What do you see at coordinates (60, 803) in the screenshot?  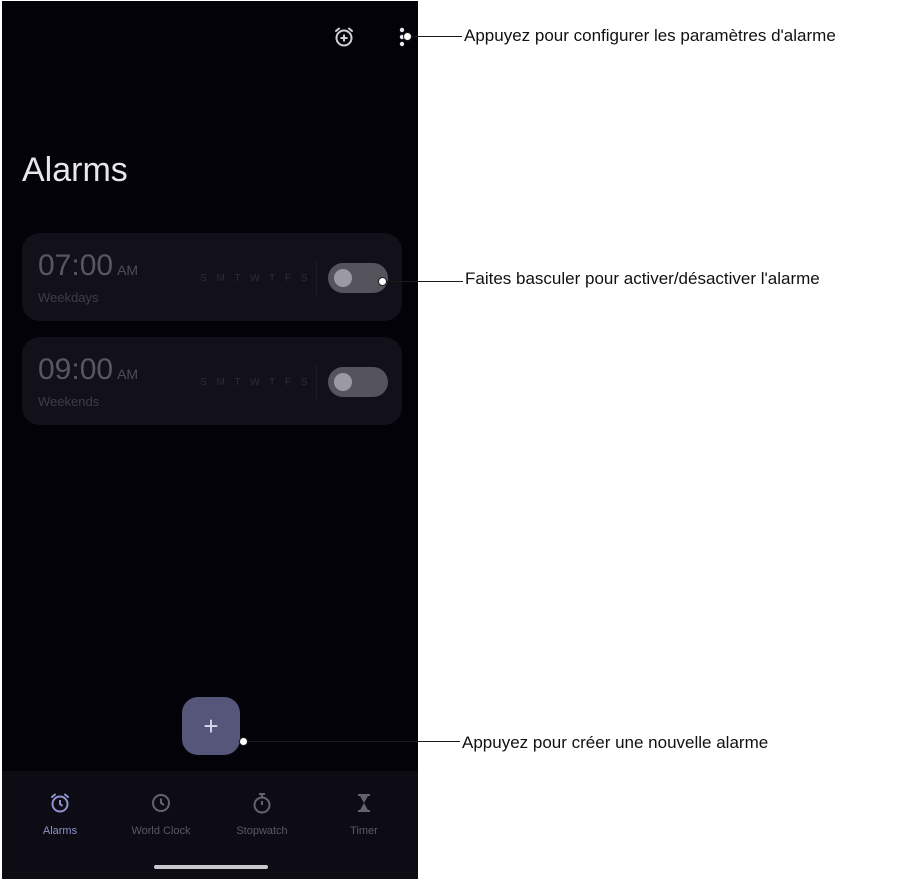 I see `alarm-clock-icon` at bounding box center [60, 803].